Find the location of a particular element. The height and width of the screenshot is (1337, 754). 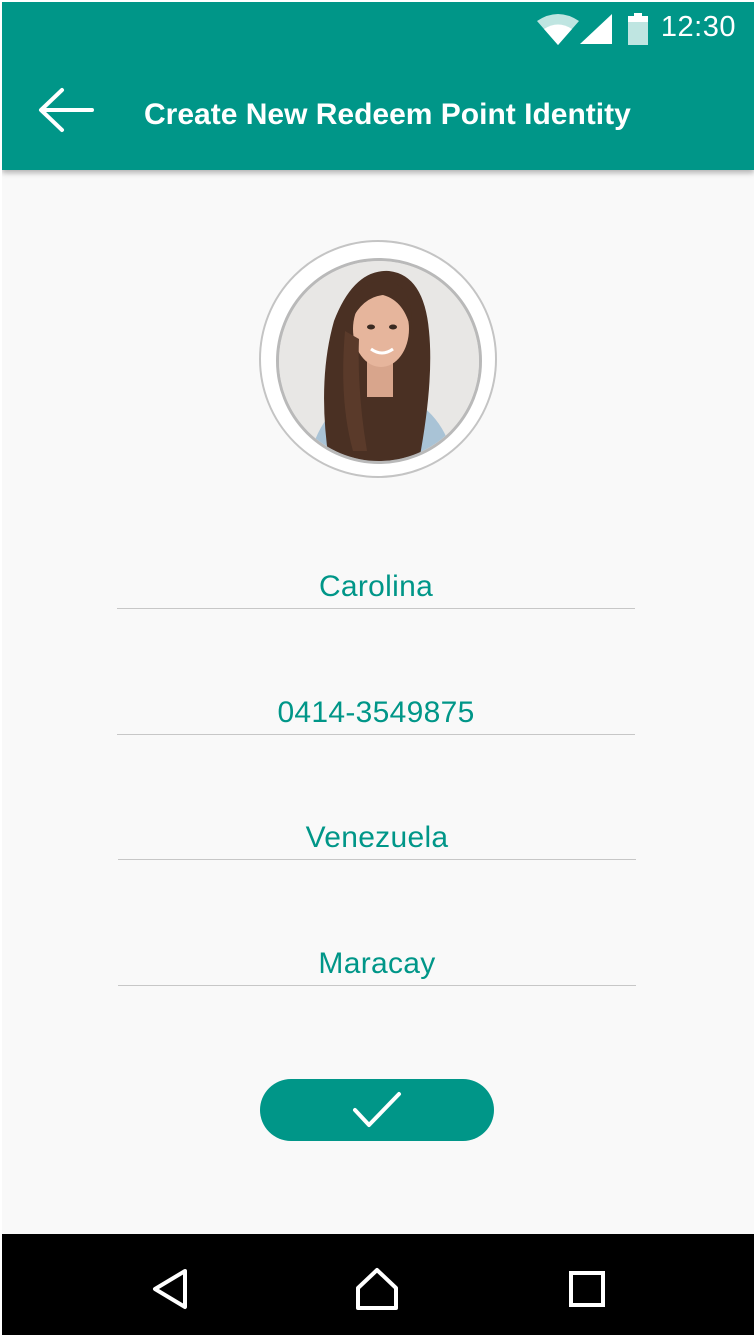

recents-icon is located at coordinates (587, 1289).